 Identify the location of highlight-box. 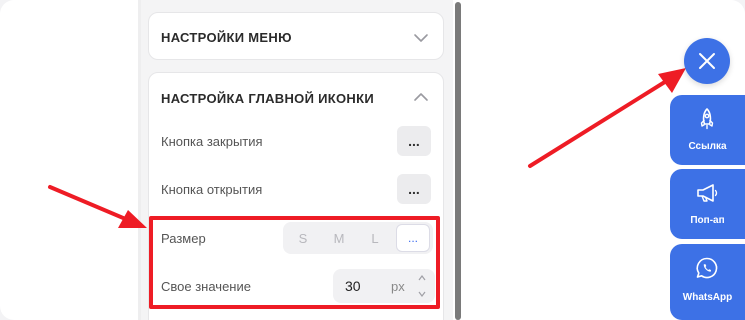
(294, 262).